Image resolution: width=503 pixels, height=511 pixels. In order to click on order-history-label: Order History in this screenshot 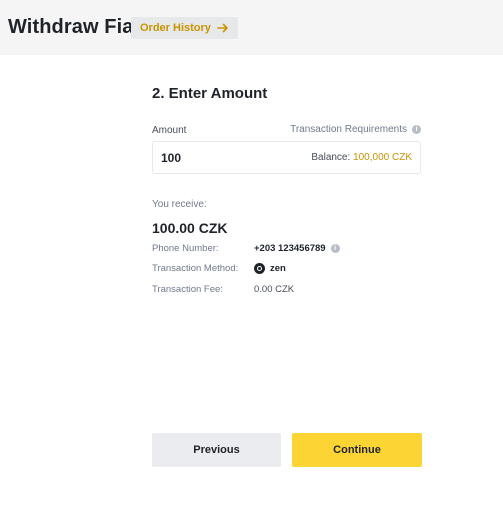, I will do `click(175, 28)`.